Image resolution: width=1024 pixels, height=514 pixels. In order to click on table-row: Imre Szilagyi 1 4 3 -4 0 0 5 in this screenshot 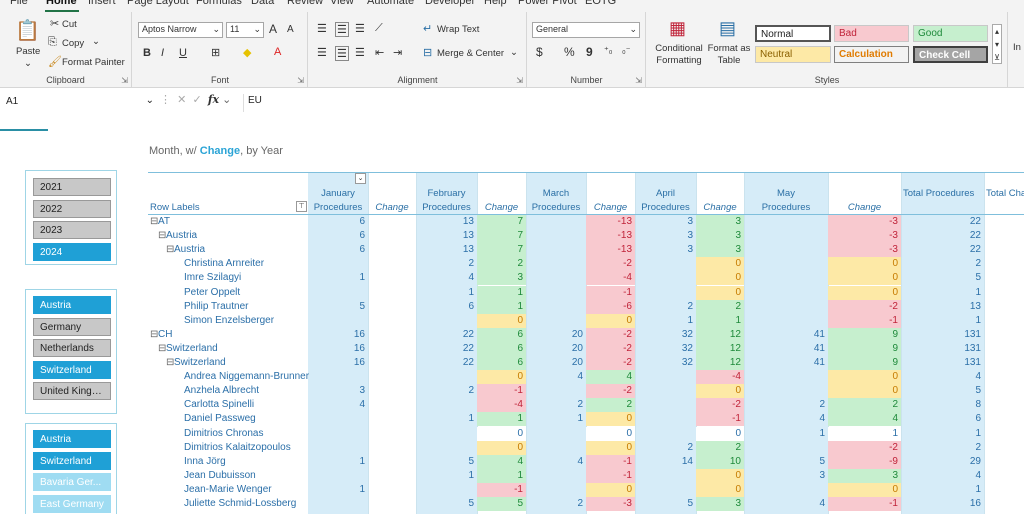, I will do `click(586, 278)`.